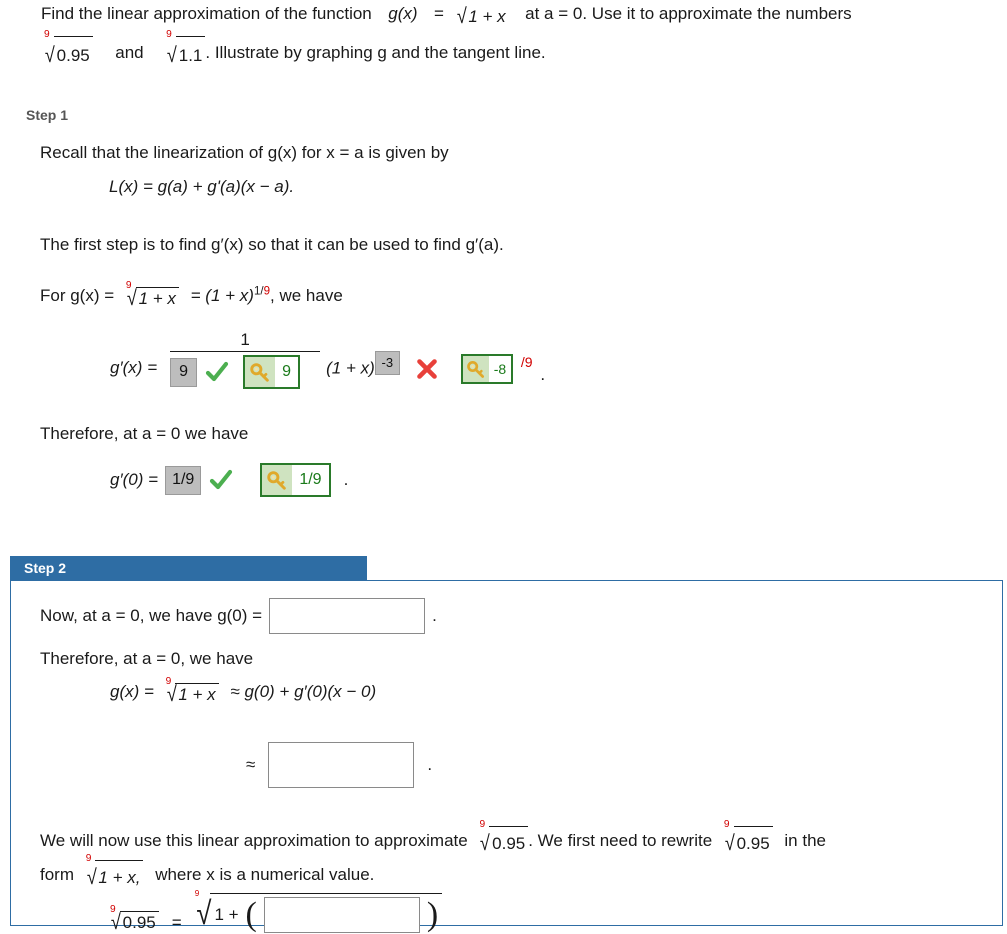  I want to click on approximation-input, so click(341, 765).